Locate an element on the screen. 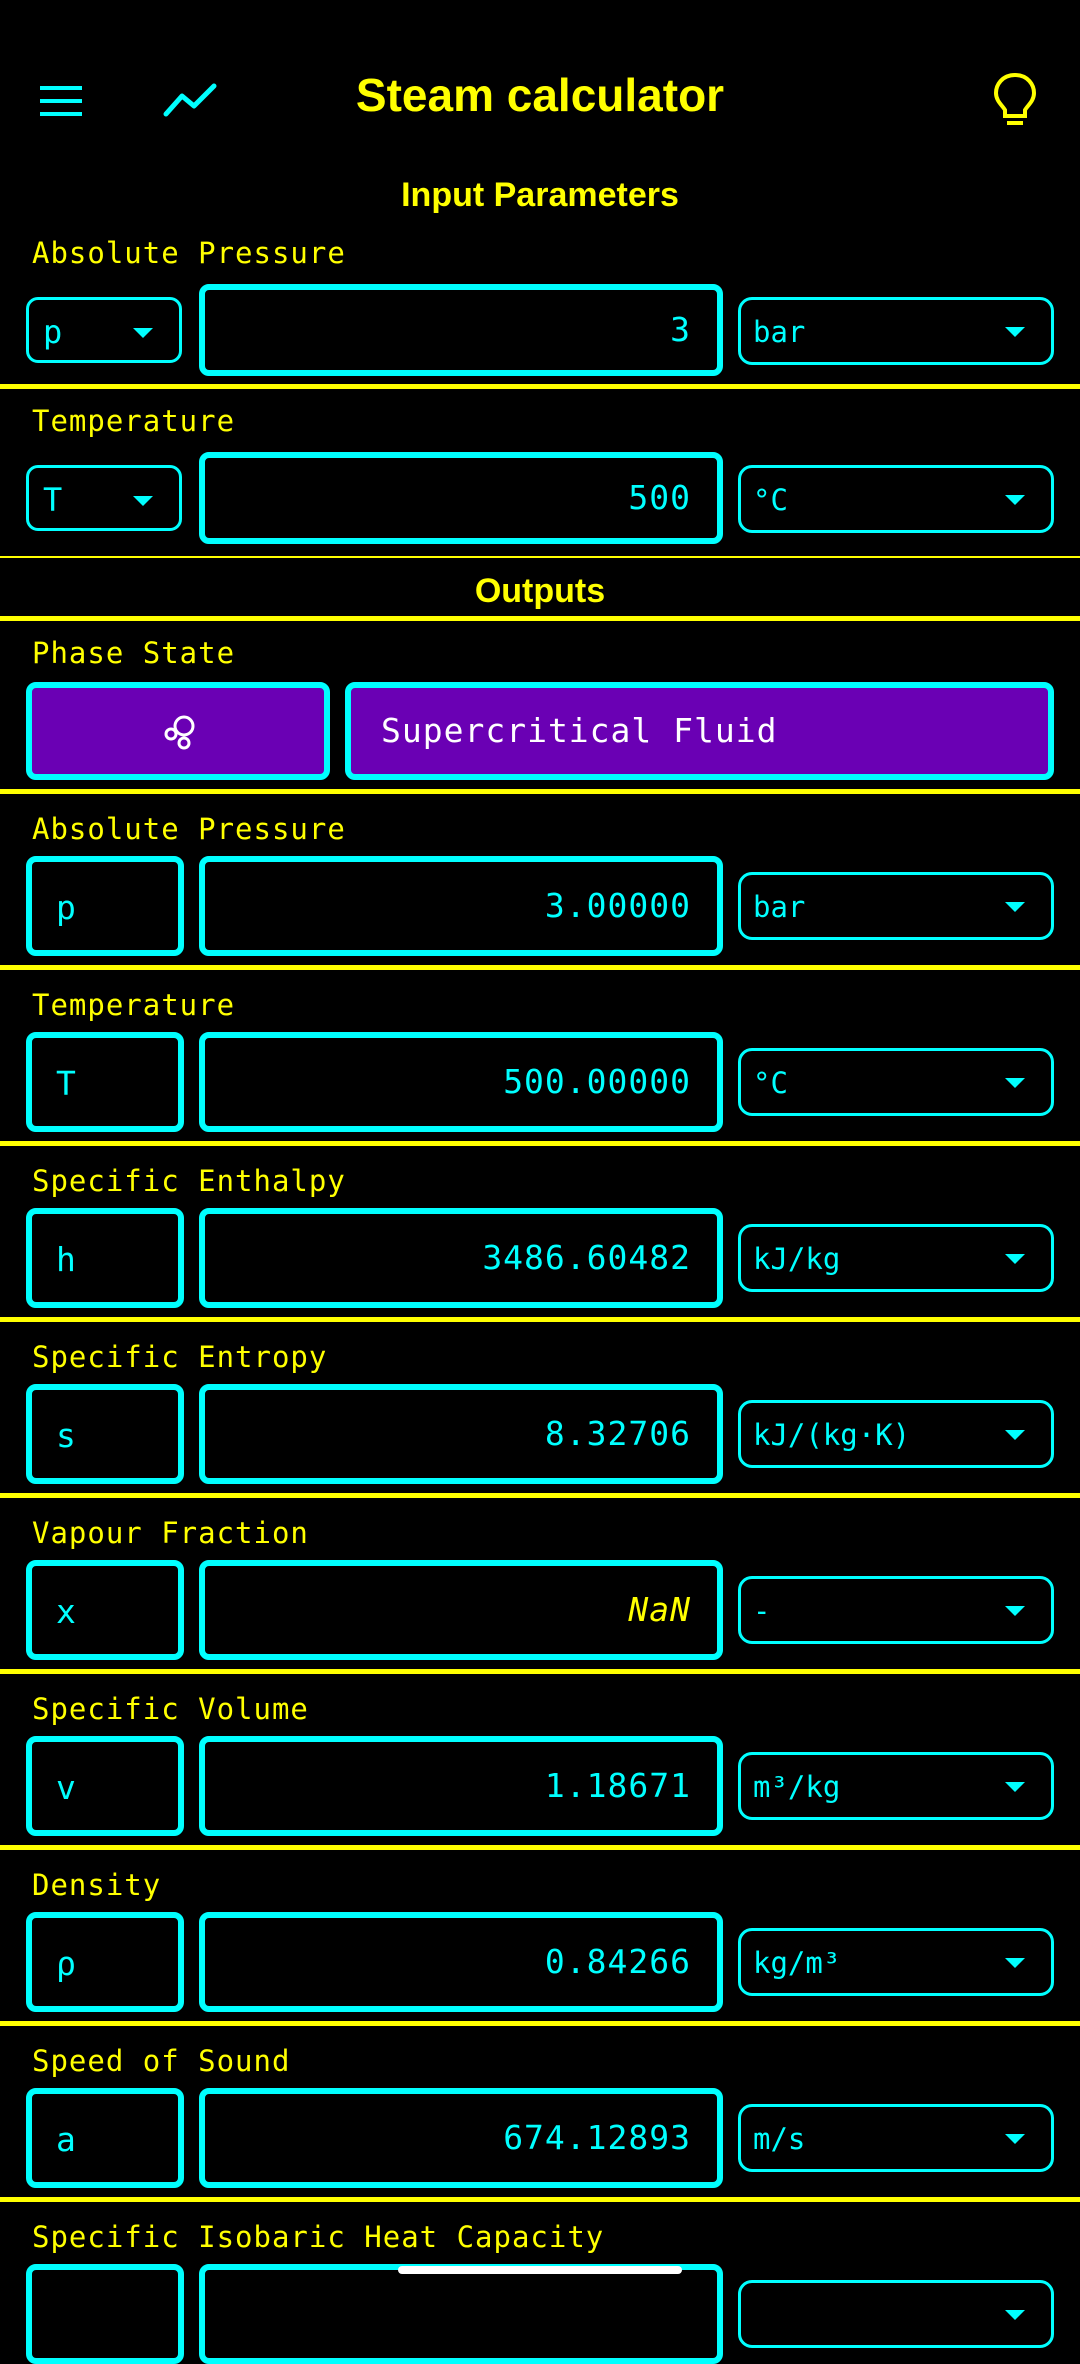 The width and height of the screenshot is (1080, 2364). phase-state-button is located at coordinates (178, 731).